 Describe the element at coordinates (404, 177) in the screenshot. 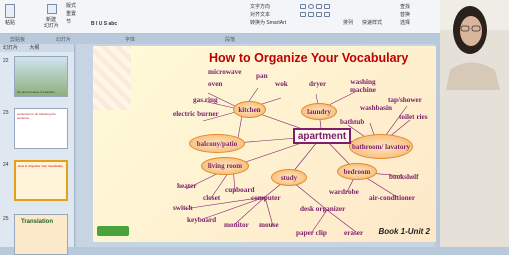

I see `word-bookshelf: bookshelf` at that location.